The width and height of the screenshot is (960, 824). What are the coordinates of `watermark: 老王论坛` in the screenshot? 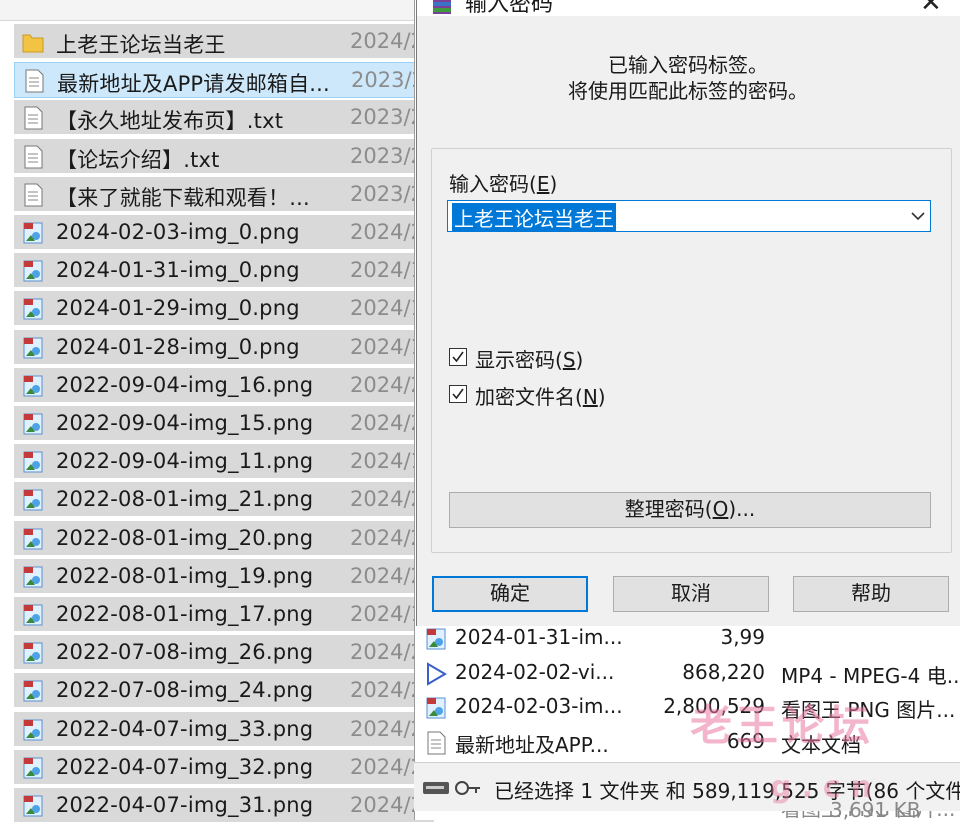 It's located at (782, 725).